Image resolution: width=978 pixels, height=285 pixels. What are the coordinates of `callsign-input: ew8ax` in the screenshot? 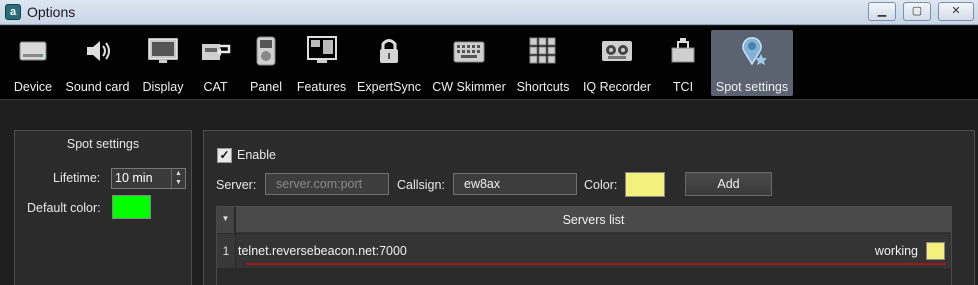 It's located at (515, 184).